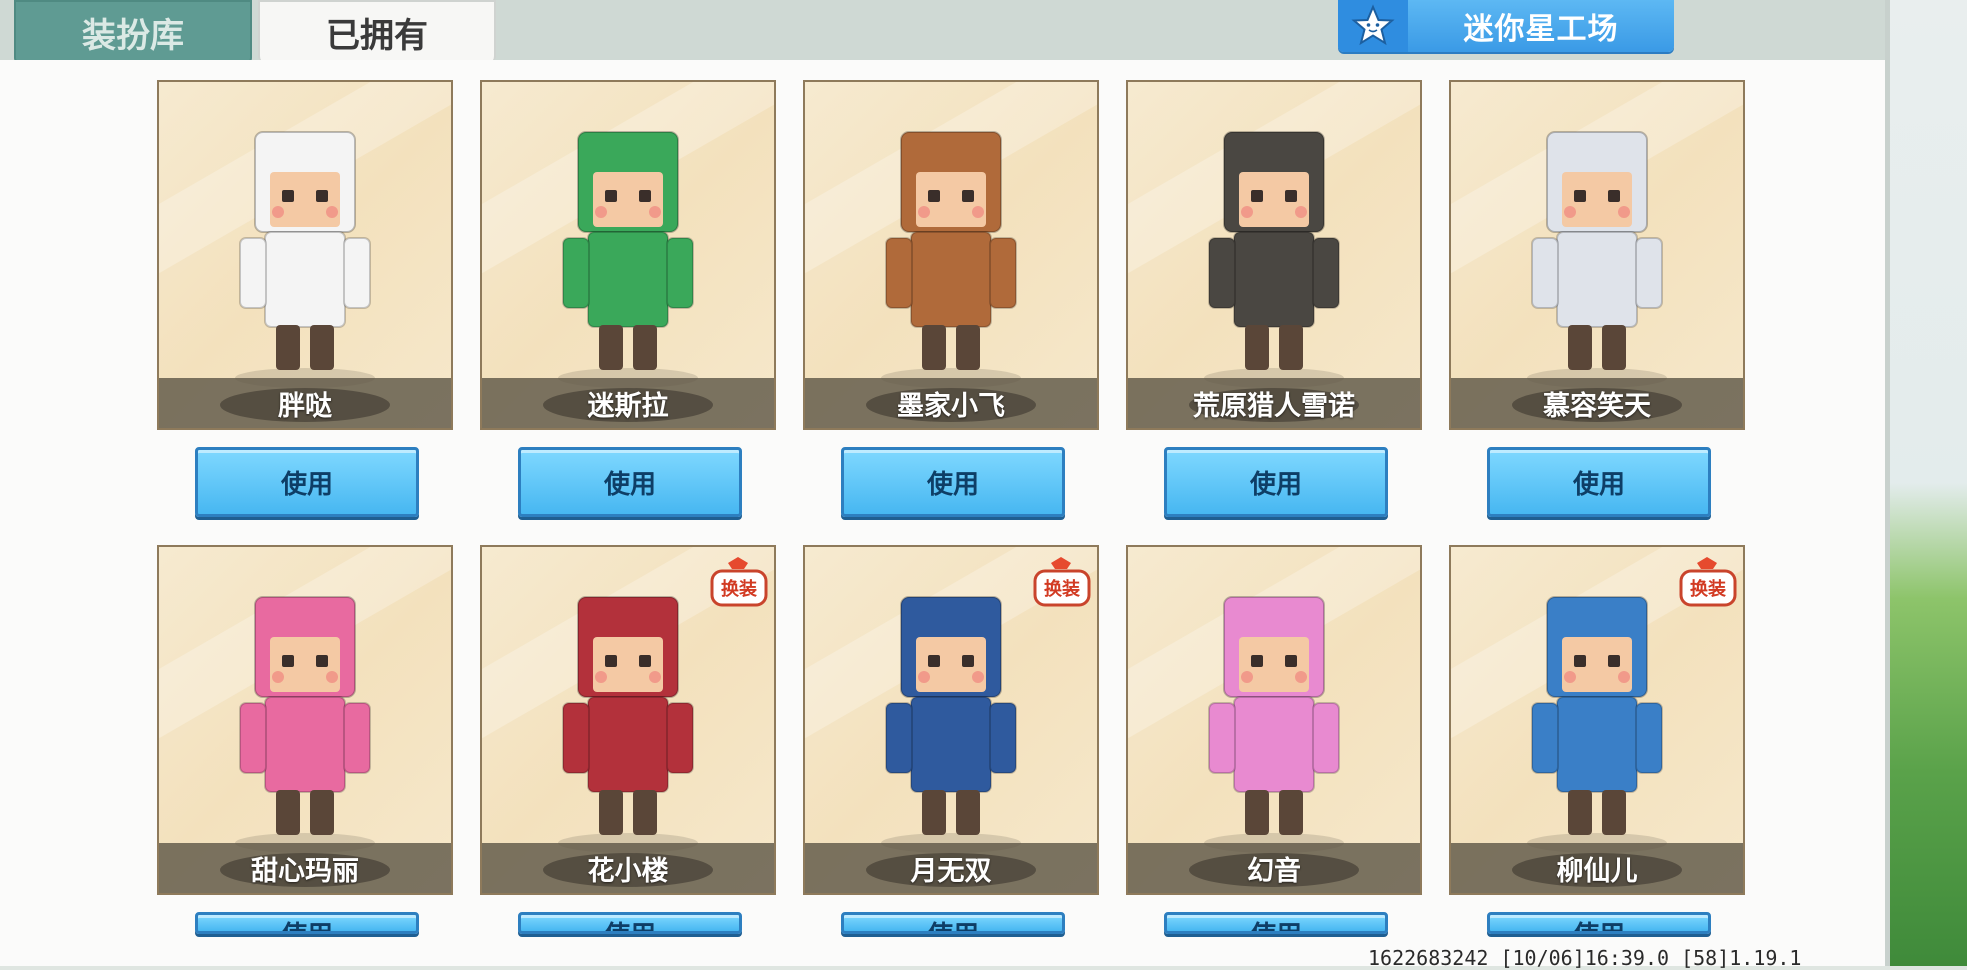 Image resolution: width=1967 pixels, height=970 pixels. I want to click on skin-card: 换装柳仙儿, so click(1597, 720).